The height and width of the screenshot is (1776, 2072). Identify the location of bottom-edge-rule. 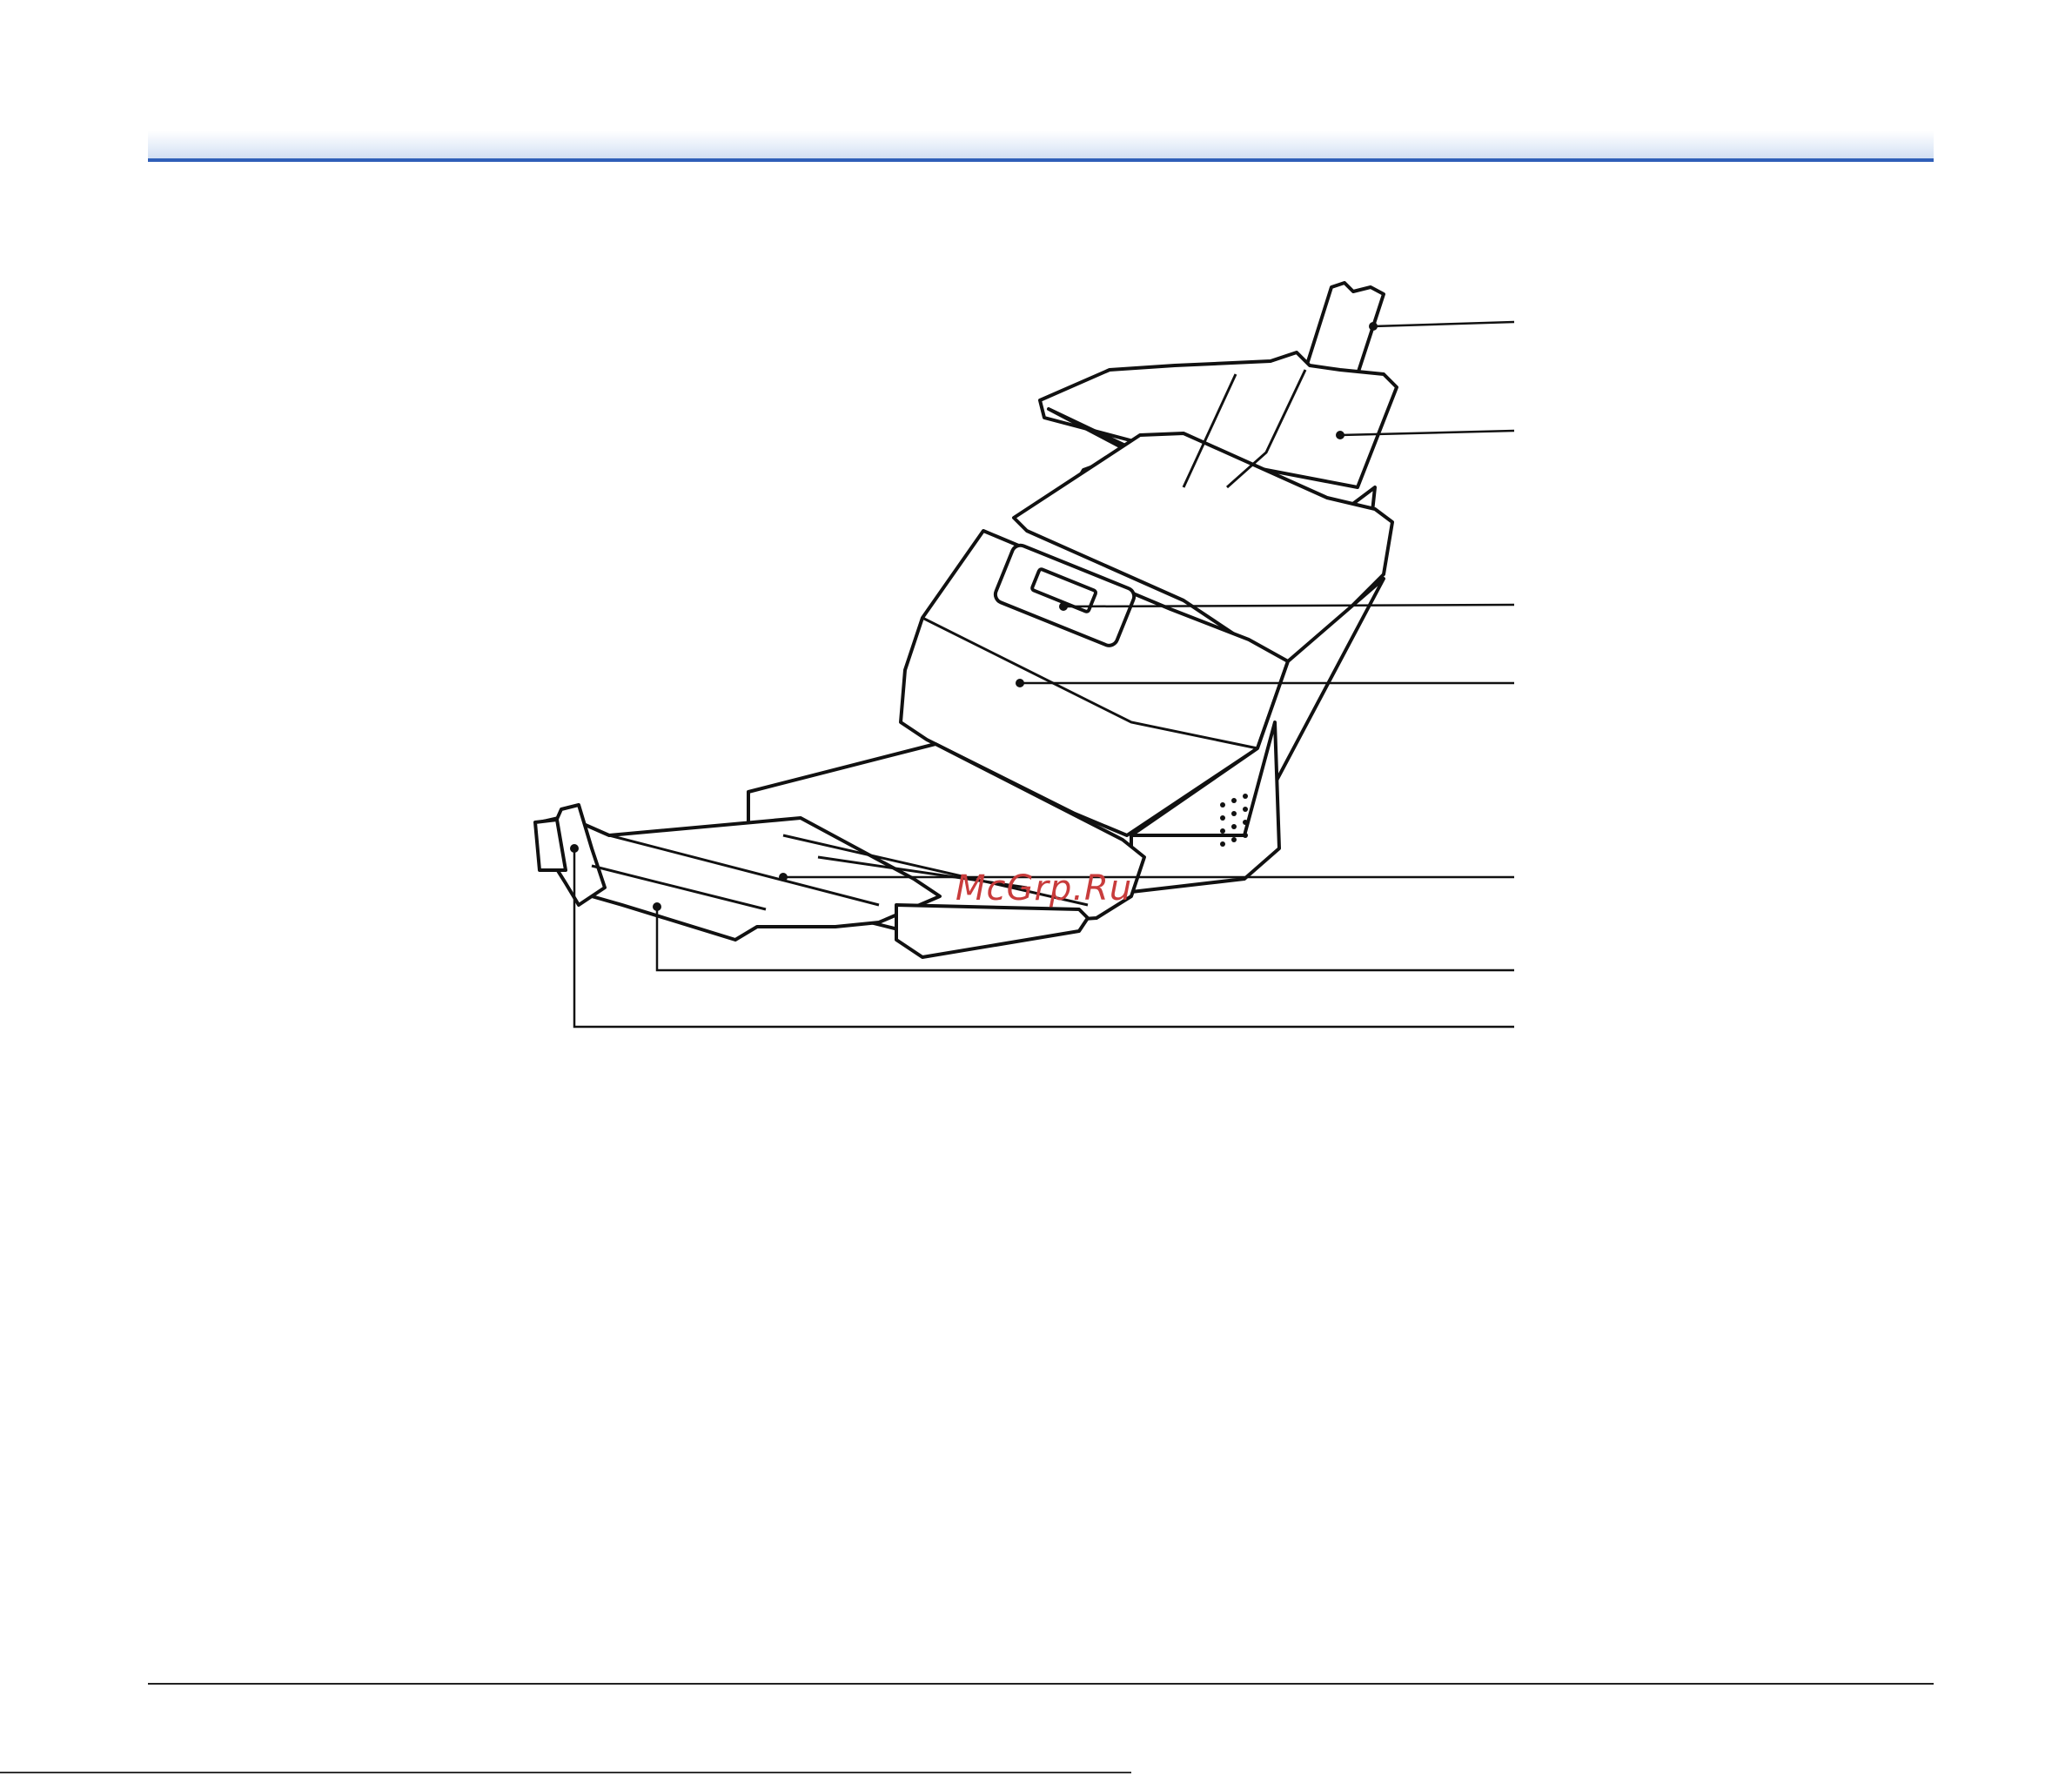
(565, 1772).